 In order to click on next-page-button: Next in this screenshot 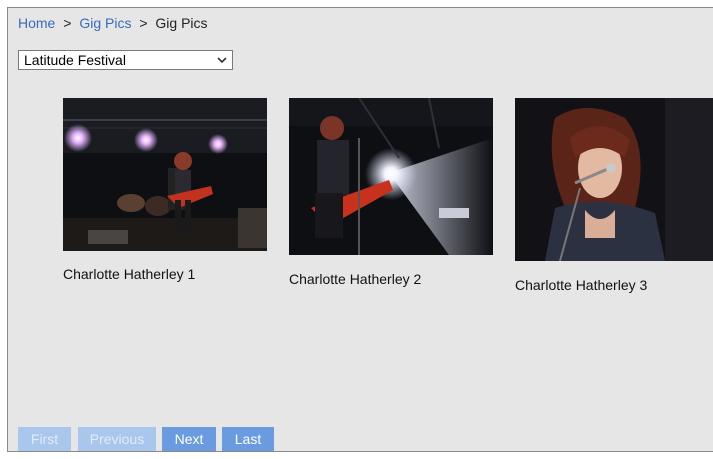, I will do `click(189, 439)`.